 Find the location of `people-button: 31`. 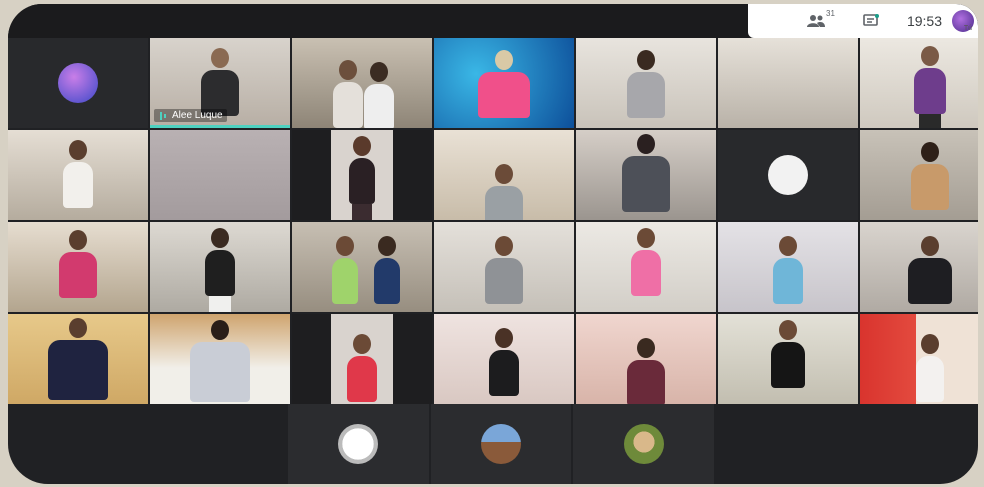

people-button: 31 is located at coordinates (821, 21).